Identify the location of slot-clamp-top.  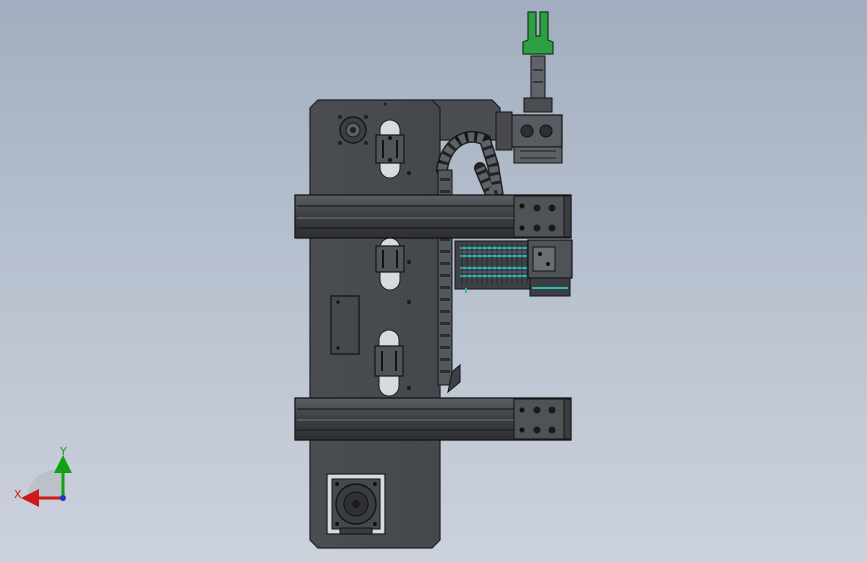
(390, 149).